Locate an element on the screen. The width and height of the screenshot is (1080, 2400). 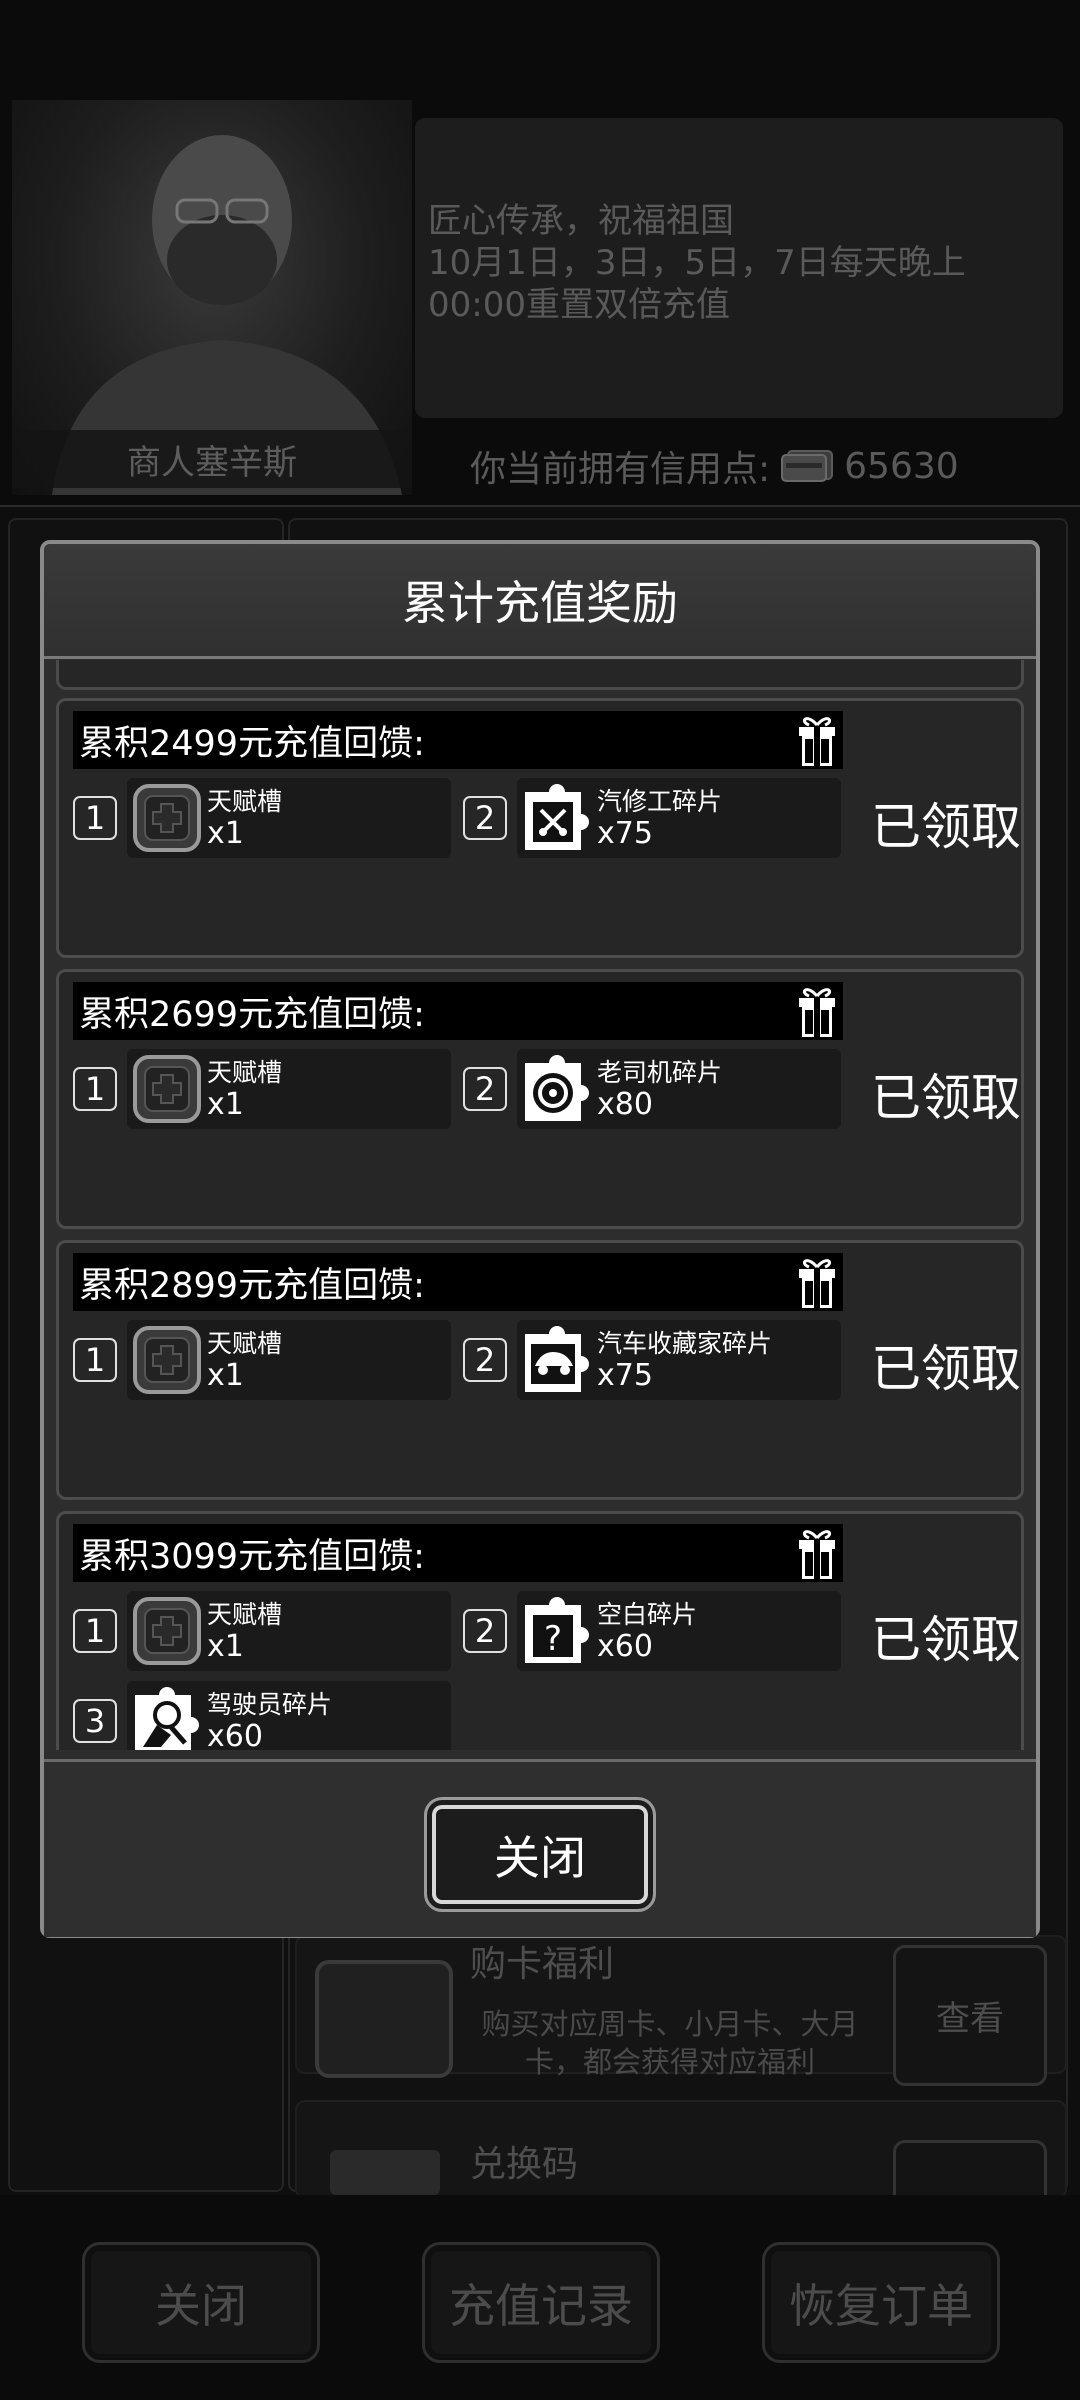
tier-title: 累积3099元充值回馈: is located at coordinates (252, 1556).